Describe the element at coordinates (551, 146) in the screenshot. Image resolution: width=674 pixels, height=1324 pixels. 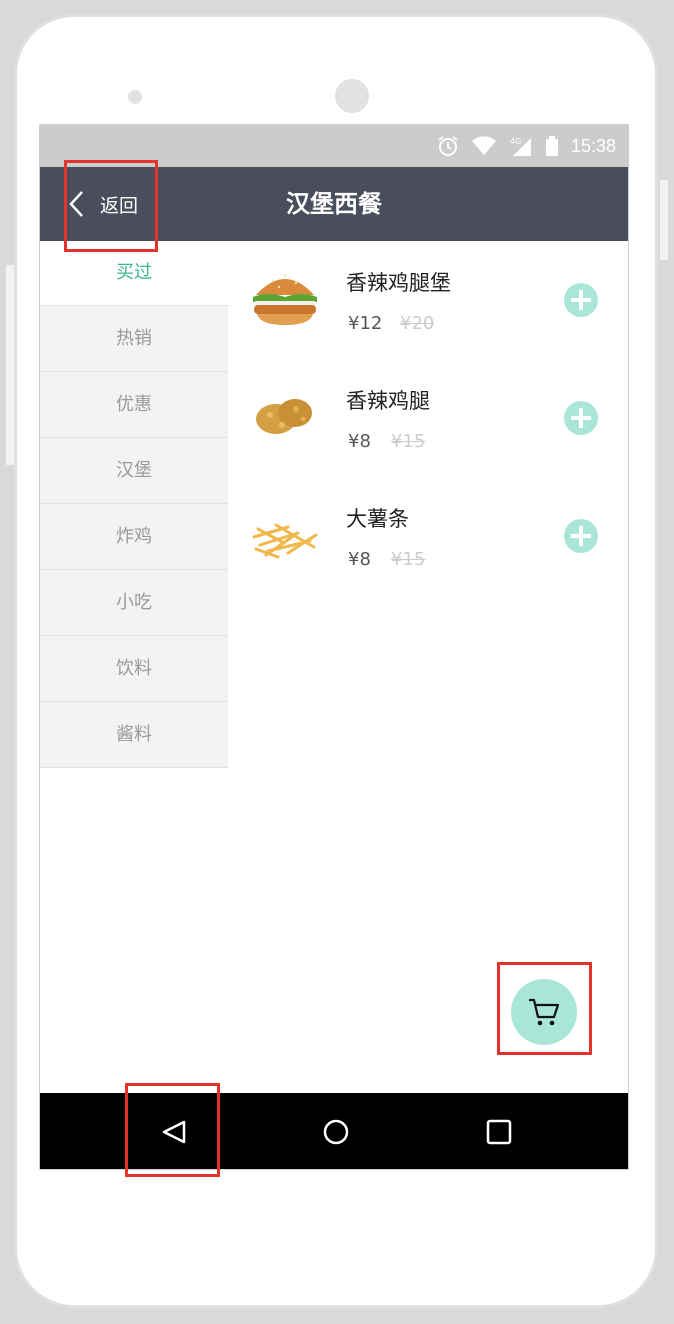
I see `battery-icon` at that location.